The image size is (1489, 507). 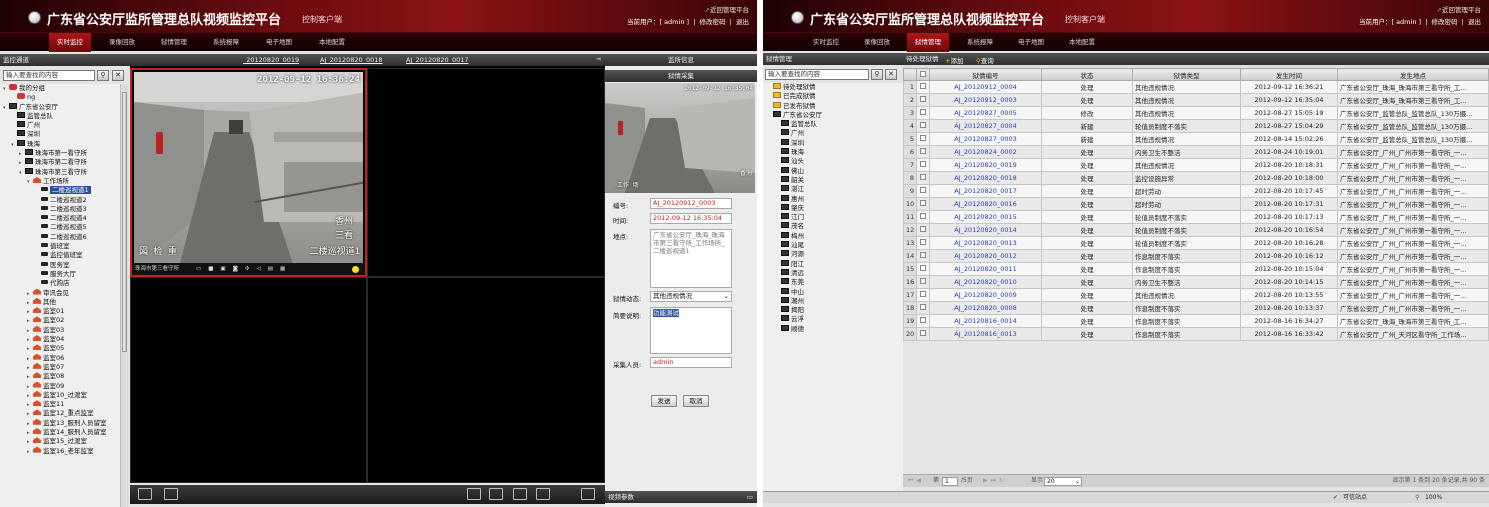 What do you see at coordinates (928, 42) in the screenshot?
I see `nav-prison-management: 狱情管理` at bounding box center [928, 42].